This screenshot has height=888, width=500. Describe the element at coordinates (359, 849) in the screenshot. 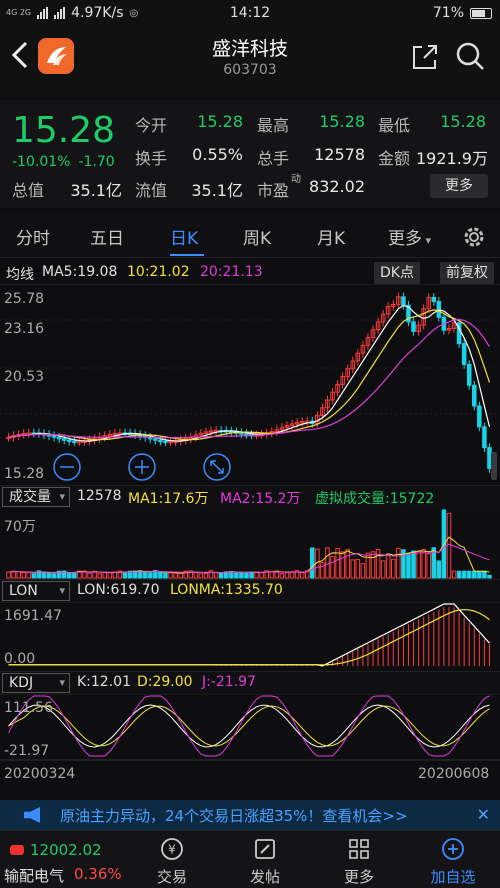

I see `grid-icon` at that location.